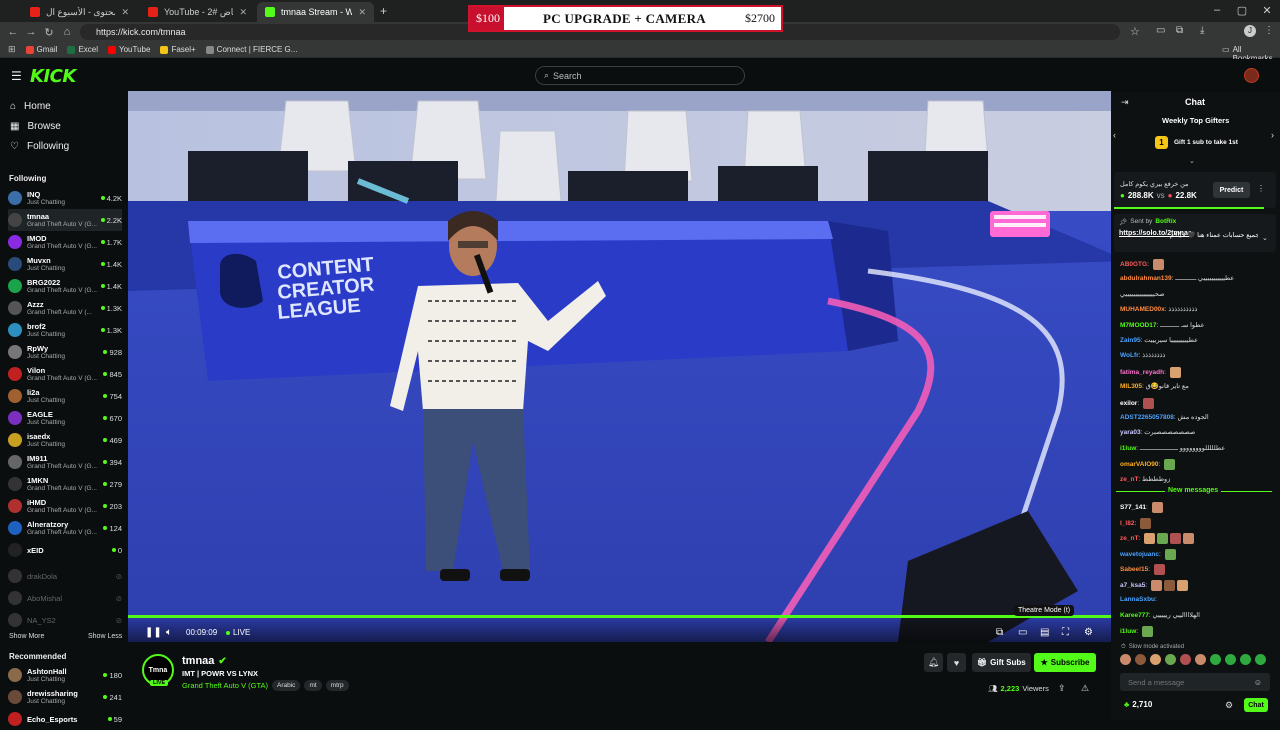  What do you see at coordinates (1114, 135) in the screenshot?
I see `carousel-prev-icon: ‹` at bounding box center [1114, 135].